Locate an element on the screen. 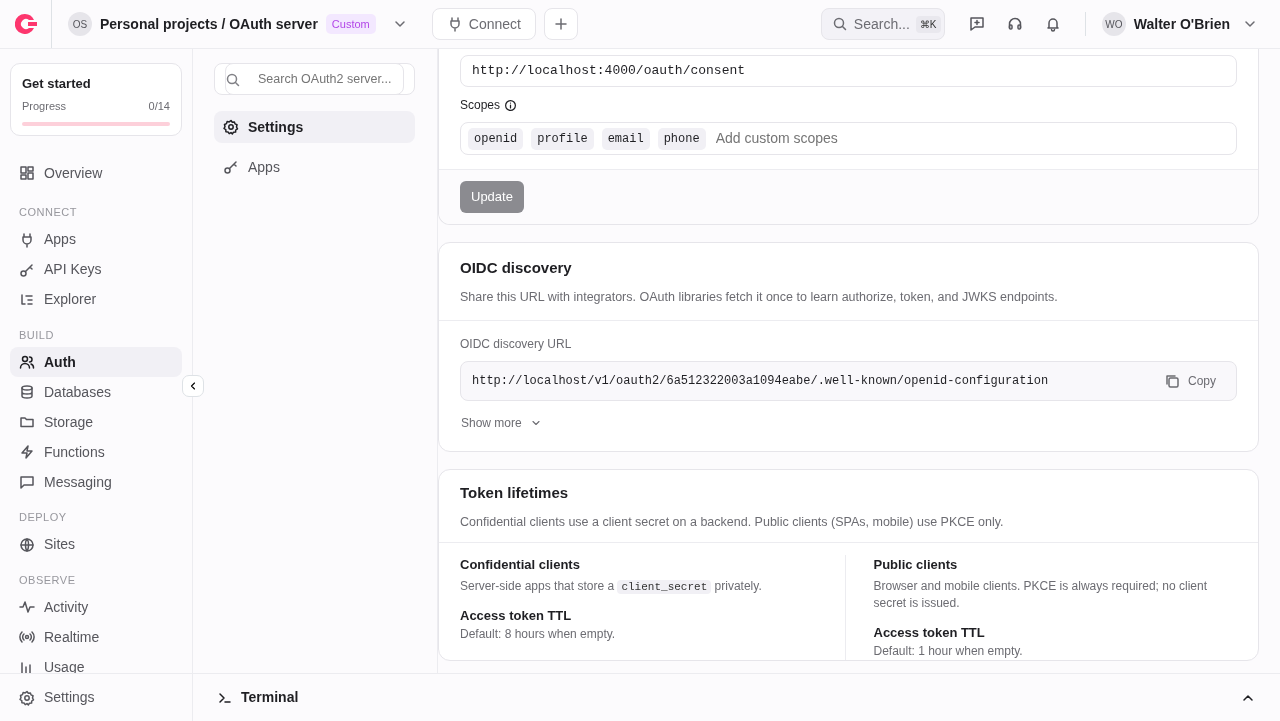 This screenshot has height=721, width=1280. subnav-item: Settings is located at coordinates (314, 127).